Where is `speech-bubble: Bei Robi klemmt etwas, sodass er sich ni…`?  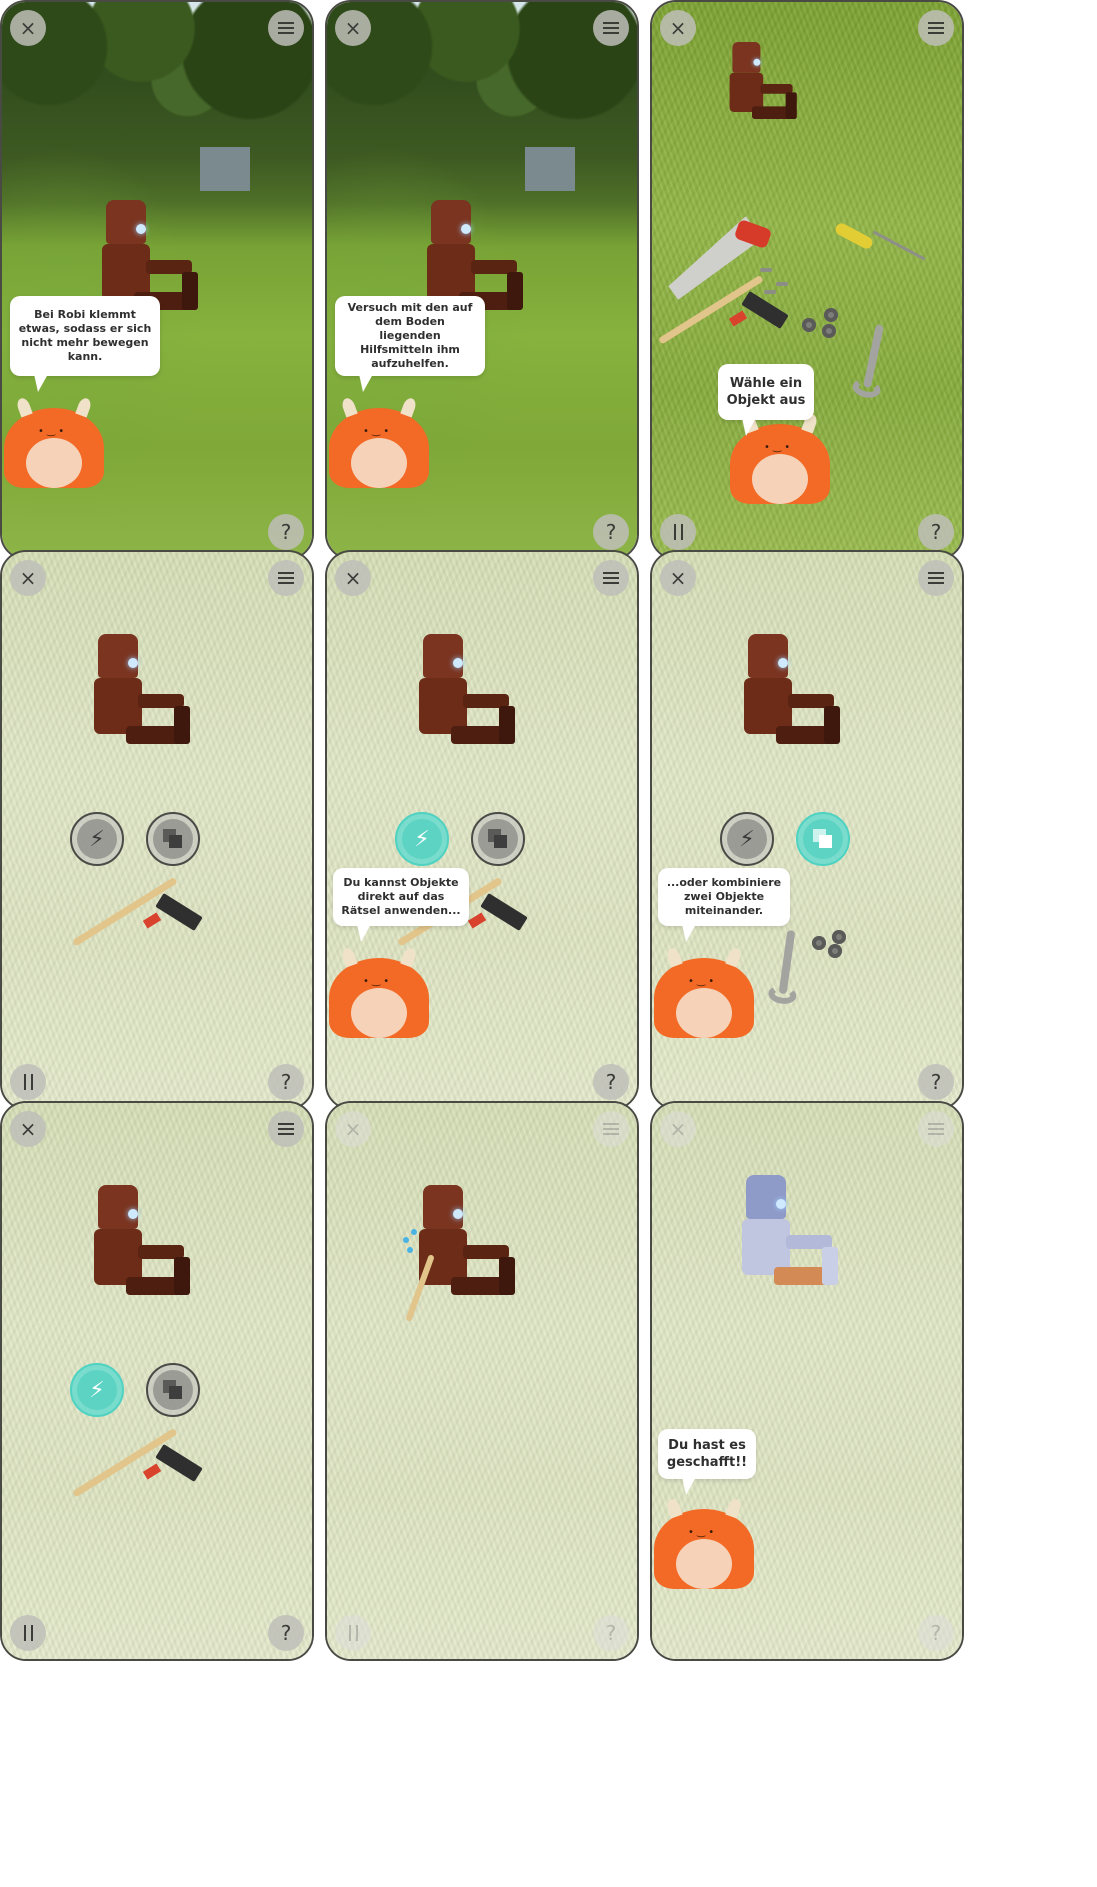
speech-bubble: Bei Robi klemmt etwas, sodass er sich ni… is located at coordinates (85, 344).